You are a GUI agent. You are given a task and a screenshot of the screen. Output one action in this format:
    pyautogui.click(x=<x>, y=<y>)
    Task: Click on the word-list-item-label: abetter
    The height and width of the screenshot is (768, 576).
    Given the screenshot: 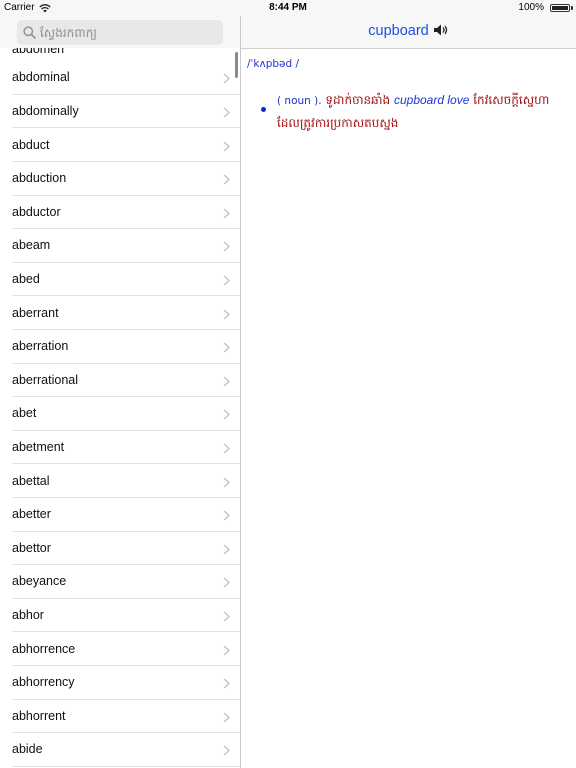 What is the action you would take?
    pyautogui.click(x=31, y=514)
    